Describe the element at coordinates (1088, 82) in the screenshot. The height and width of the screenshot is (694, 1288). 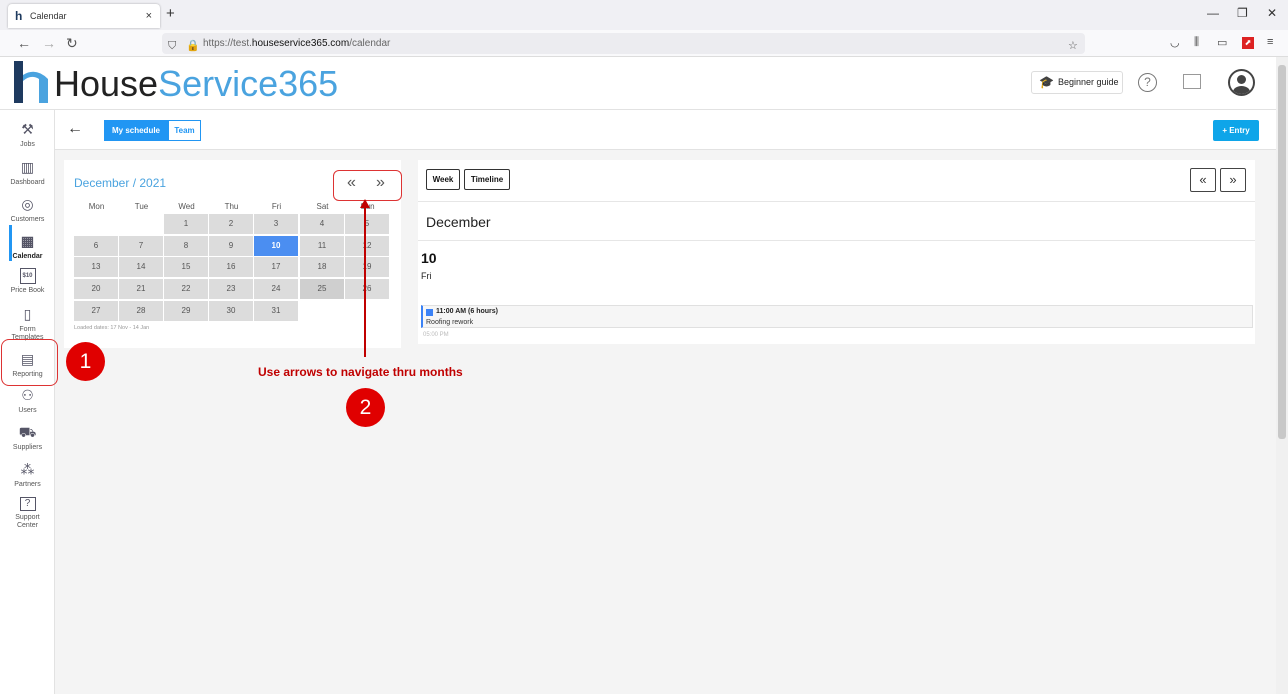
I see `beginner-guide-label: Beginner guide` at that location.